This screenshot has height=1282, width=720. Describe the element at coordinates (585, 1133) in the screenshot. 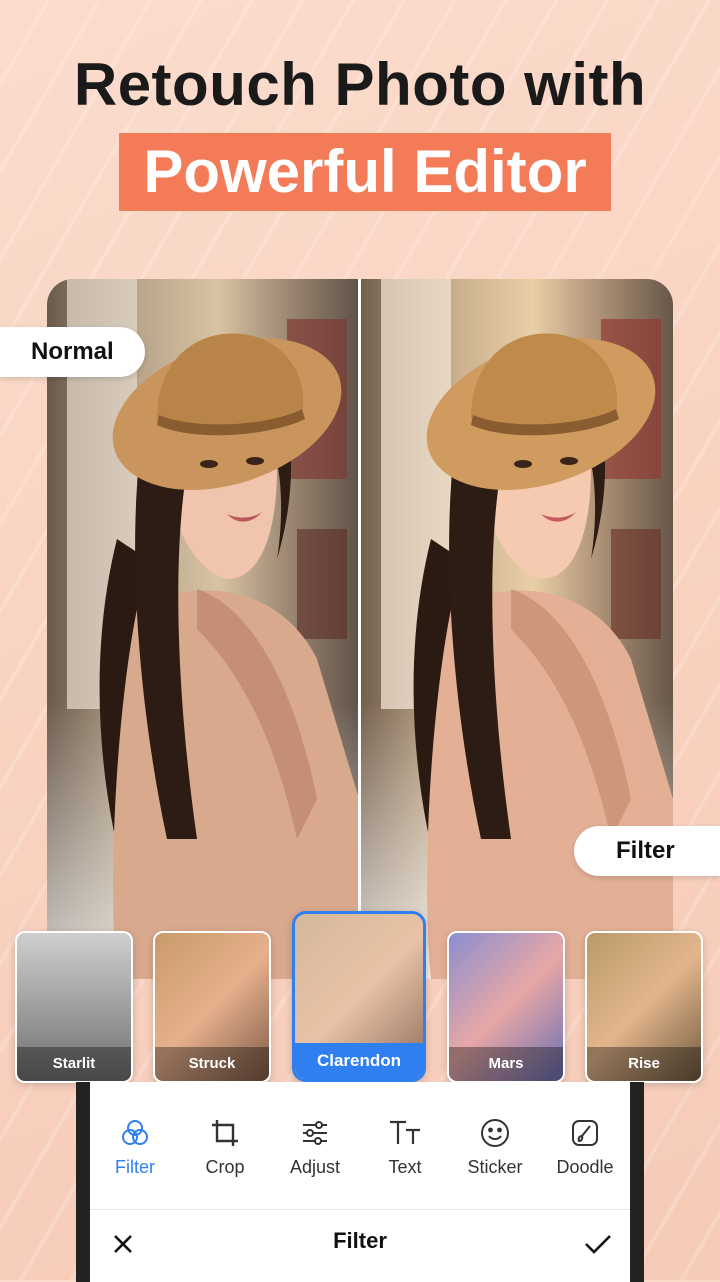

I see `brush-icon` at that location.